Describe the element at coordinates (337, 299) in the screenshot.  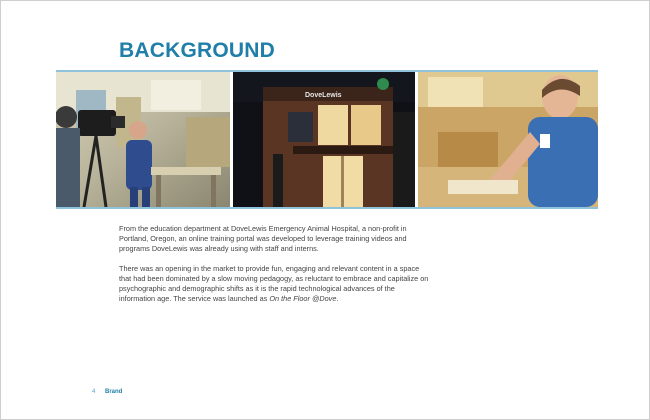
I see `paragraph-2-end: .` at that location.